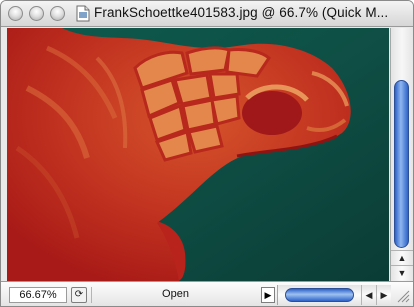 The image size is (414, 307). Describe the element at coordinates (268, 295) in the screenshot. I see `triangle-right-icon: ▶` at that location.